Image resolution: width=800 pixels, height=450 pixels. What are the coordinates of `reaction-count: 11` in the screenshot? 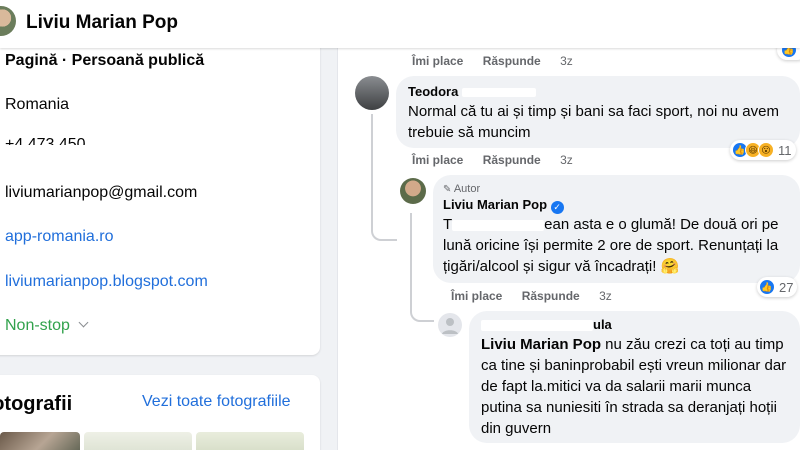 It's located at (785, 150).